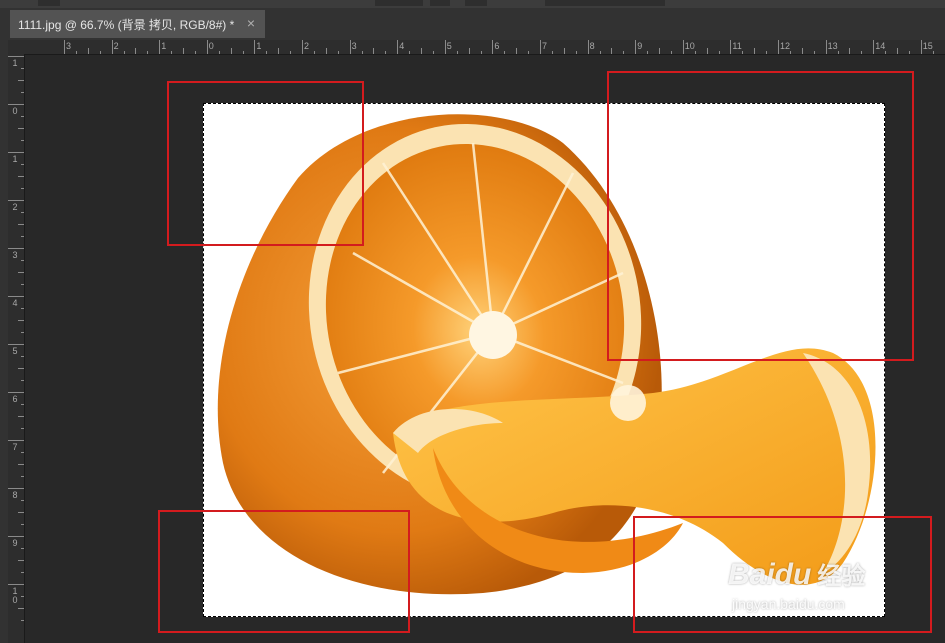 This screenshot has width=945, height=643. Describe the element at coordinates (785, 46) in the screenshot. I see `ruler-label: 12` at that location.